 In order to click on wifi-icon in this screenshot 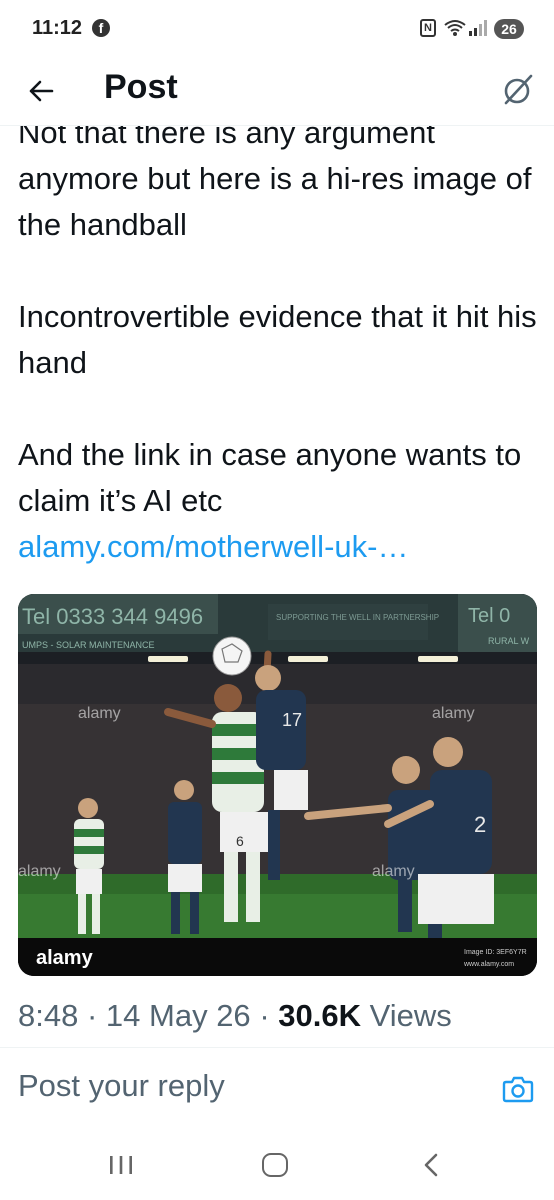, I will do `click(455, 28)`.